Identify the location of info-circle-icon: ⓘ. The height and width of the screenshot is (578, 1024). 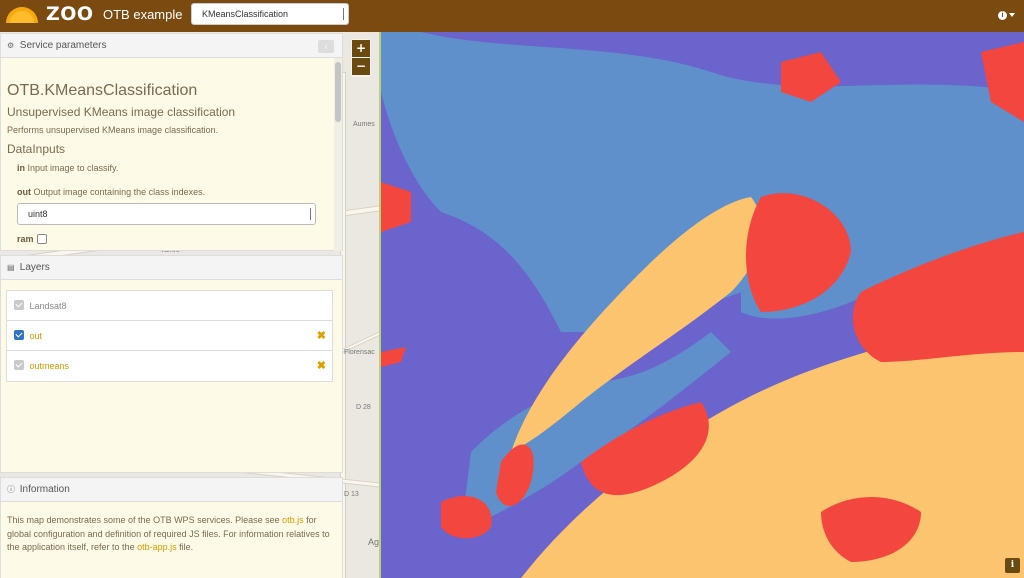
(11, 489).